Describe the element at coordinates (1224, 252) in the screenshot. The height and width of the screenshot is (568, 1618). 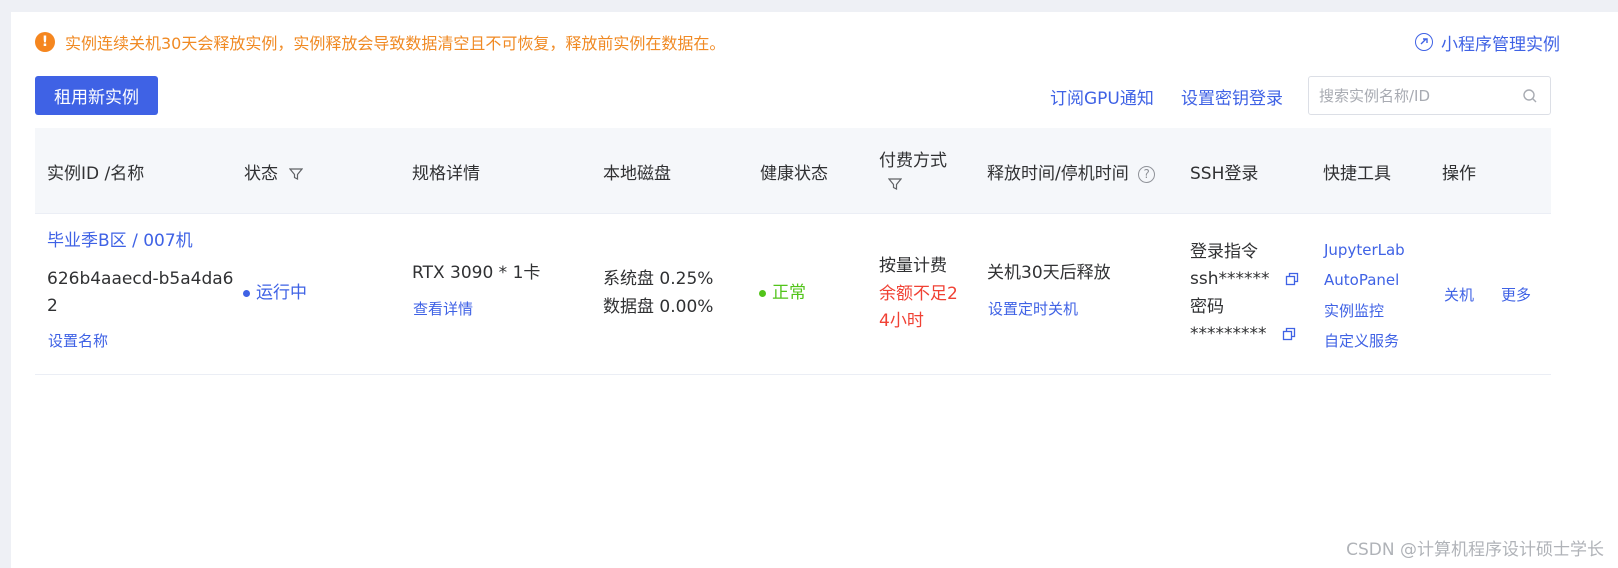
I see `ssh-command-label: 登录指令` at that location.